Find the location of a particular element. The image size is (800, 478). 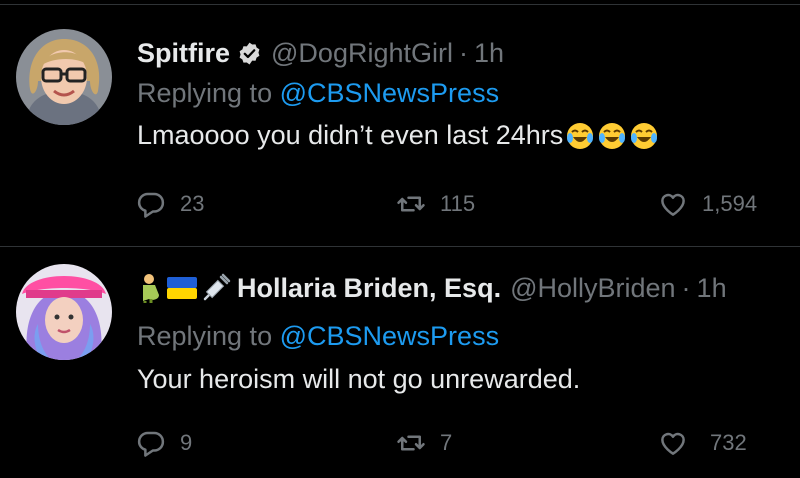

tweet-body: Your heroism will not go unrewarded. is located at coordinates (359, 379).